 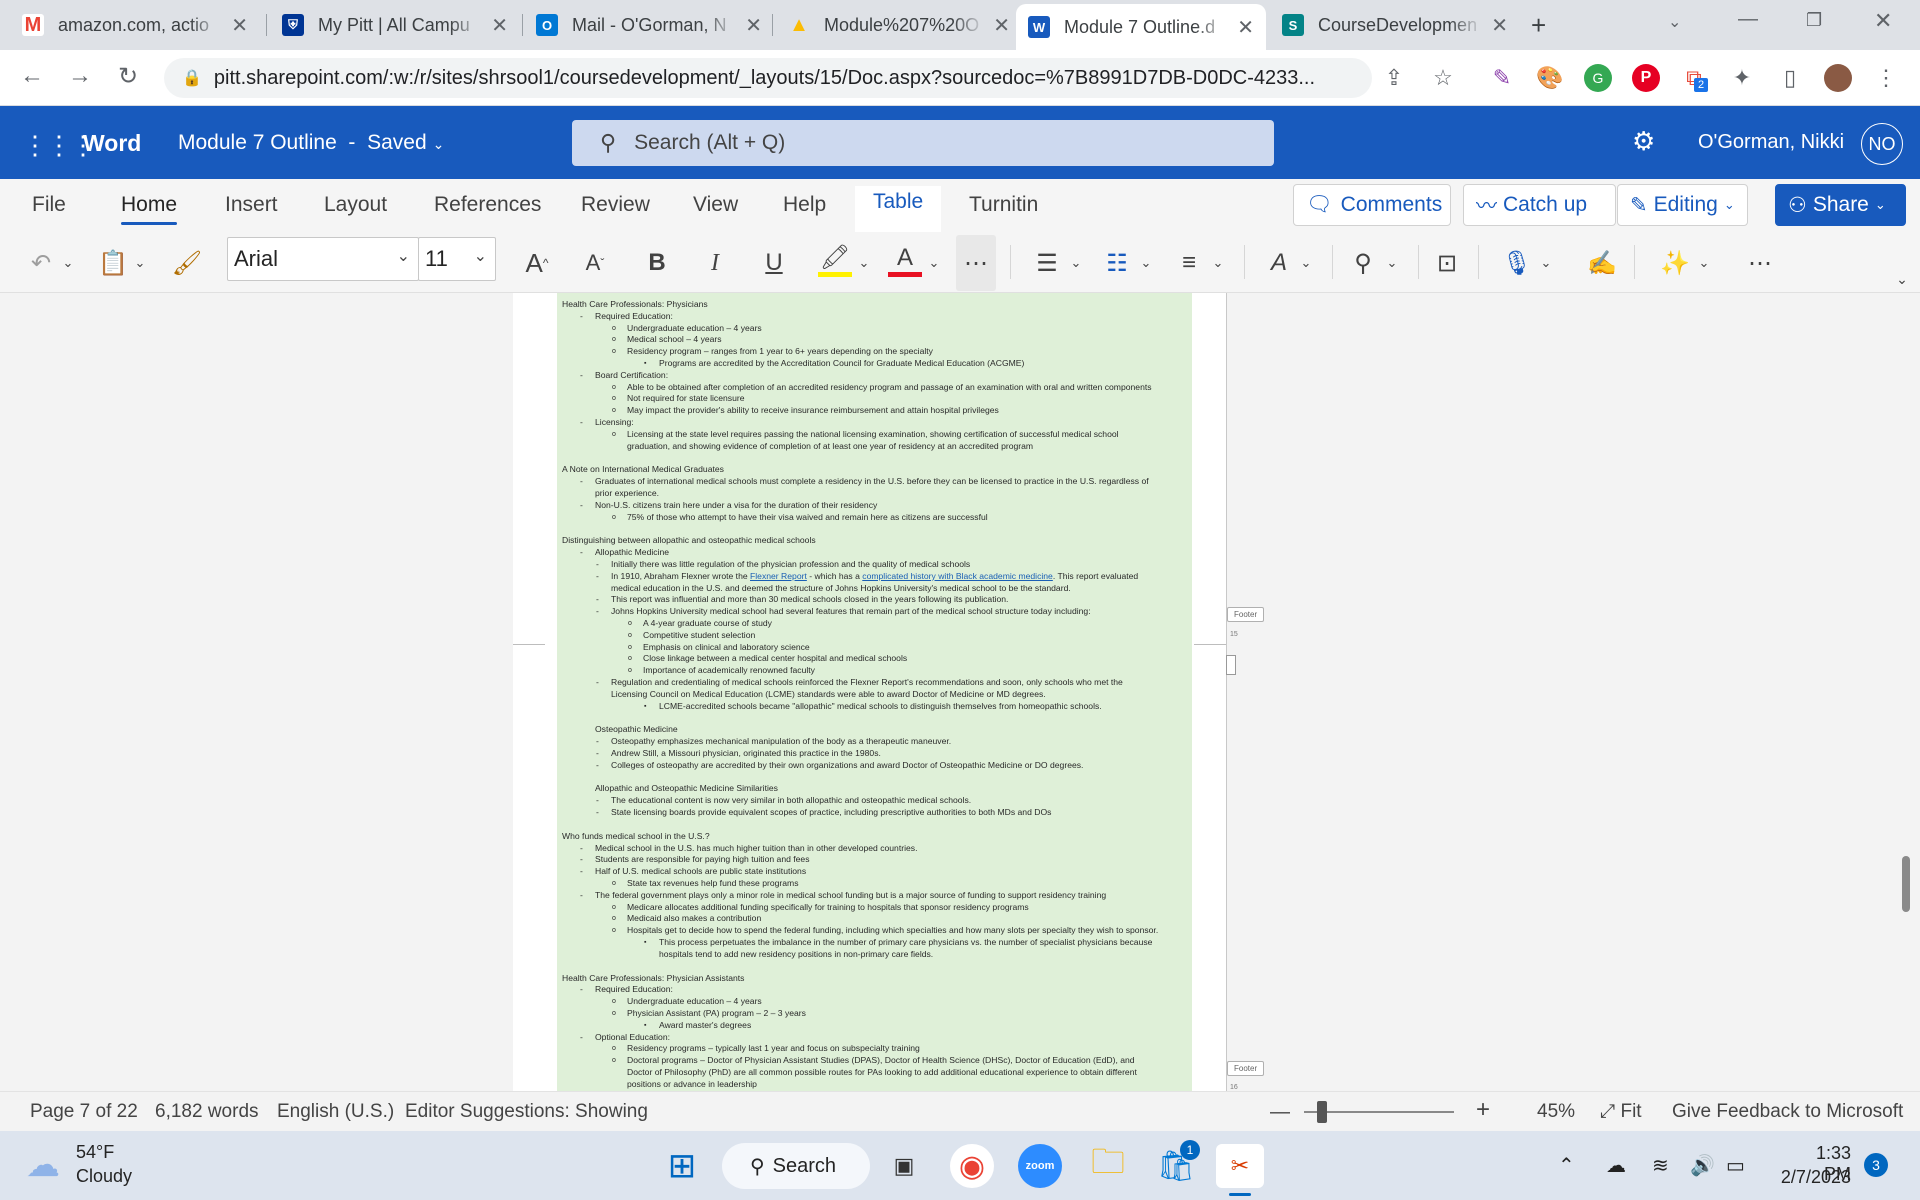 I want to click on format-painter-icon: 🖌, so click(x=187, y=263).